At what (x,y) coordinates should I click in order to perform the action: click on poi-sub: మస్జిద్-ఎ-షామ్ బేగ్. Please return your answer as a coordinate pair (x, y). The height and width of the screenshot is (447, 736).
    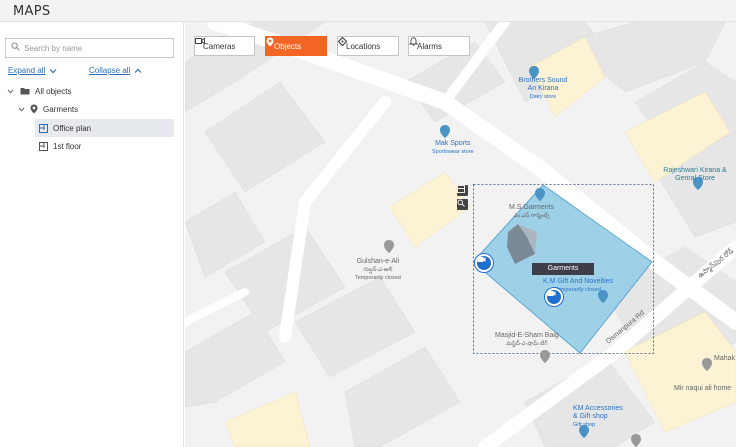
    Looking at the image, I should click on (527, 344).